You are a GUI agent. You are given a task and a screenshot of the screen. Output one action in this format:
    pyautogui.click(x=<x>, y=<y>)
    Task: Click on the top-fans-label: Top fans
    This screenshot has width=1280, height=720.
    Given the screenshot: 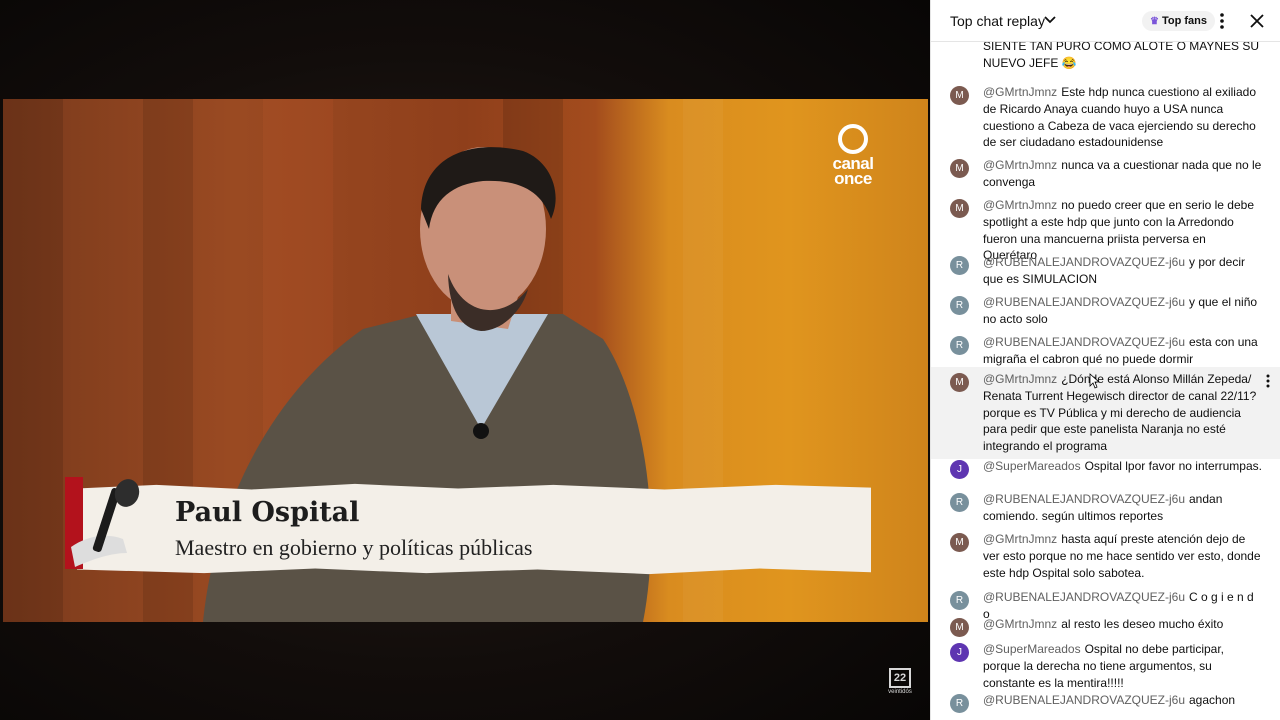 What is the action you would take?
    pyautogui.click(x=1184, y=21)
    